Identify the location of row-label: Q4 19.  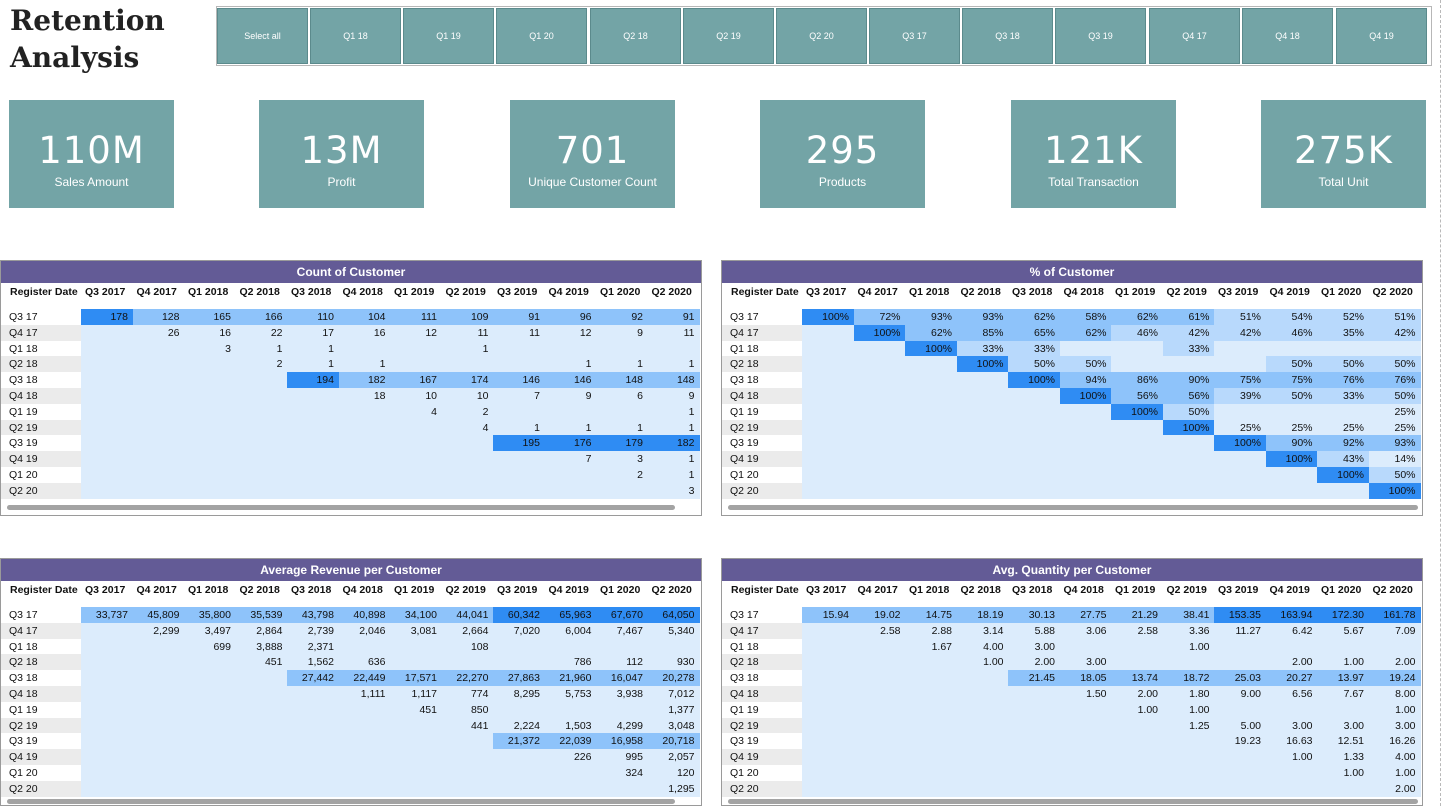
(41, 459).